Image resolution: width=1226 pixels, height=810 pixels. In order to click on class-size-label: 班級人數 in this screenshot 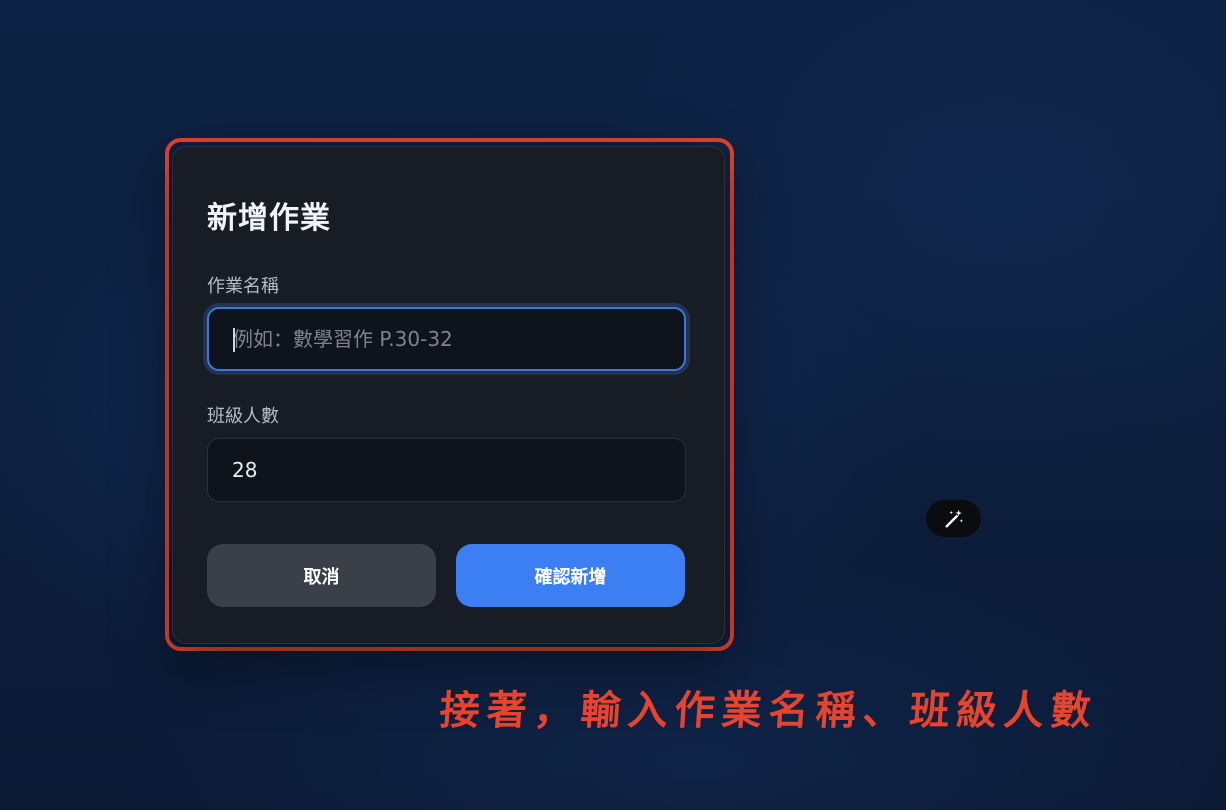, I will do `click(243, 416)`.